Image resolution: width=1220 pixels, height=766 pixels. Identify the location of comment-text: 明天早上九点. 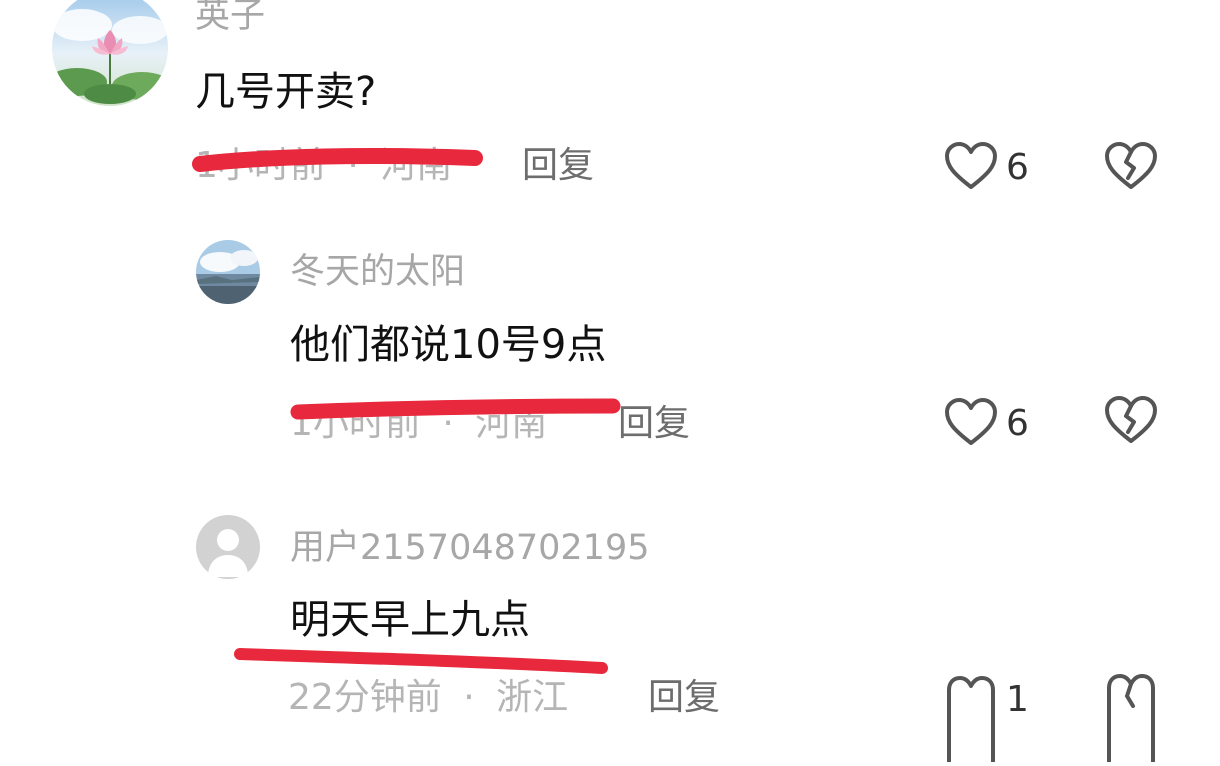
(410, 620).